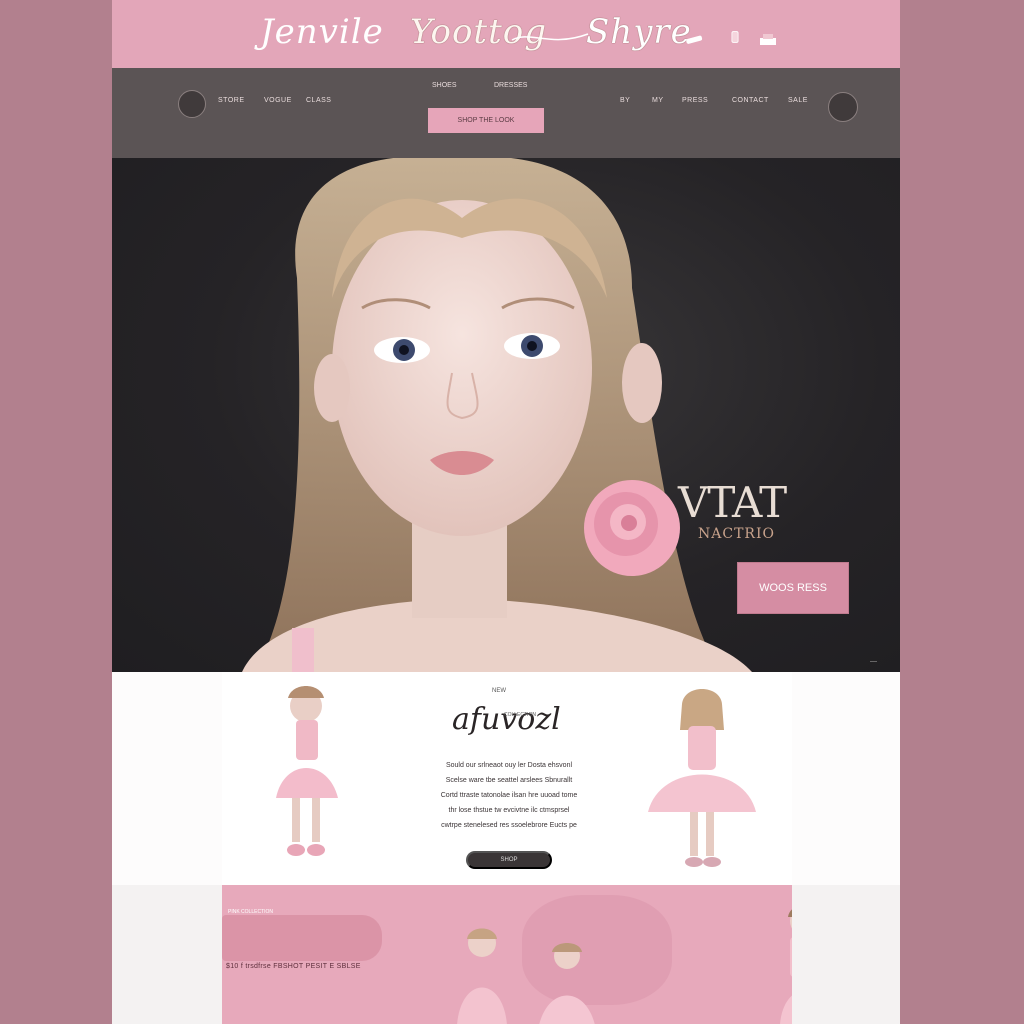  I want to click on seal-icon, so click(843, 107).